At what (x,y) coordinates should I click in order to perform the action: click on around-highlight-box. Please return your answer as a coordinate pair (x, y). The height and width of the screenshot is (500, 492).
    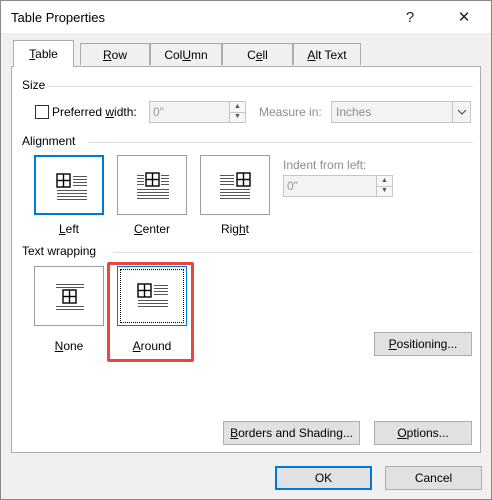
    Looking at the image, I should click on (150, 312).